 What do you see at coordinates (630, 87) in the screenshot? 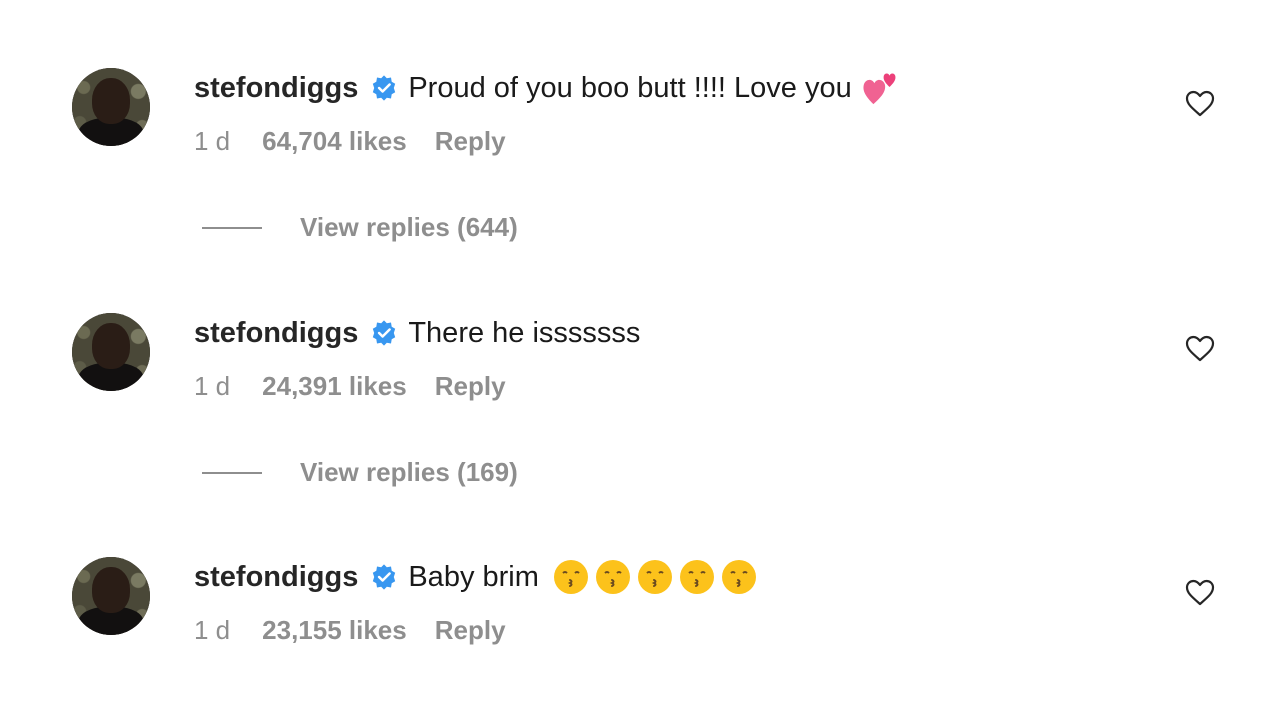
I see `comment-text: Proud of you boo butt !!!! Love you` at bounding box center [630, 87].